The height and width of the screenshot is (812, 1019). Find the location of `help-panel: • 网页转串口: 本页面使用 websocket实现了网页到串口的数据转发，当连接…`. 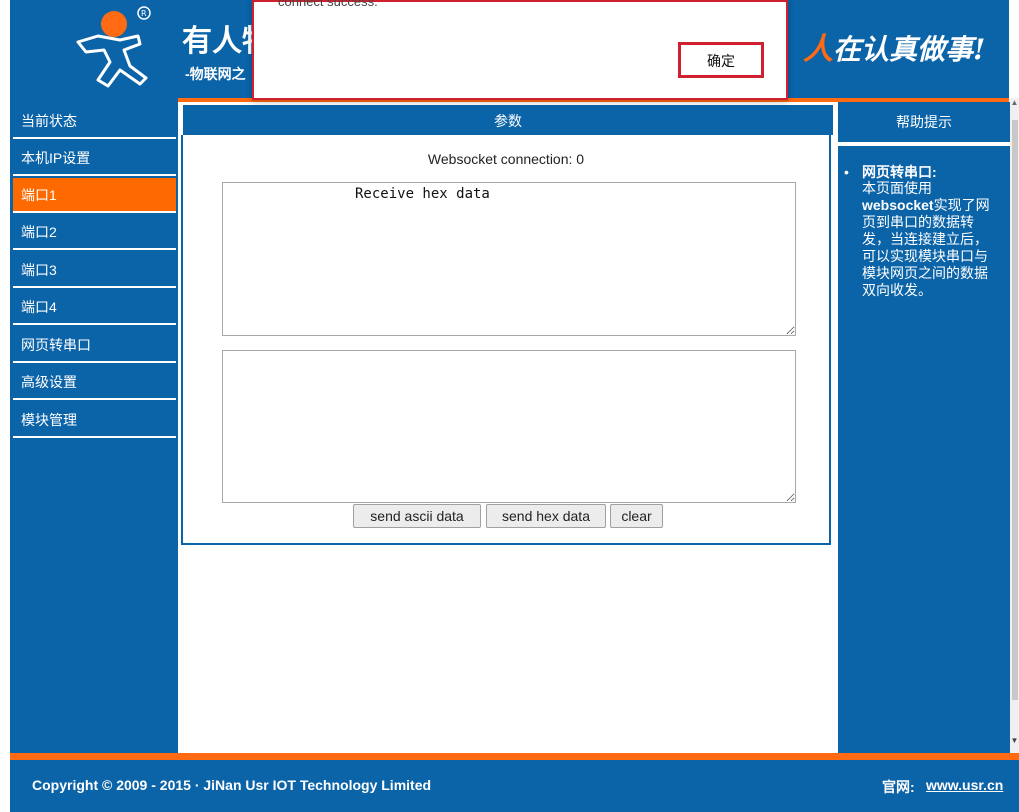

help-panel: • 网页转串口: 本页面使用 websocket实现了网页到串口的数据转发，当连接… is located at coordinates (924, 449).